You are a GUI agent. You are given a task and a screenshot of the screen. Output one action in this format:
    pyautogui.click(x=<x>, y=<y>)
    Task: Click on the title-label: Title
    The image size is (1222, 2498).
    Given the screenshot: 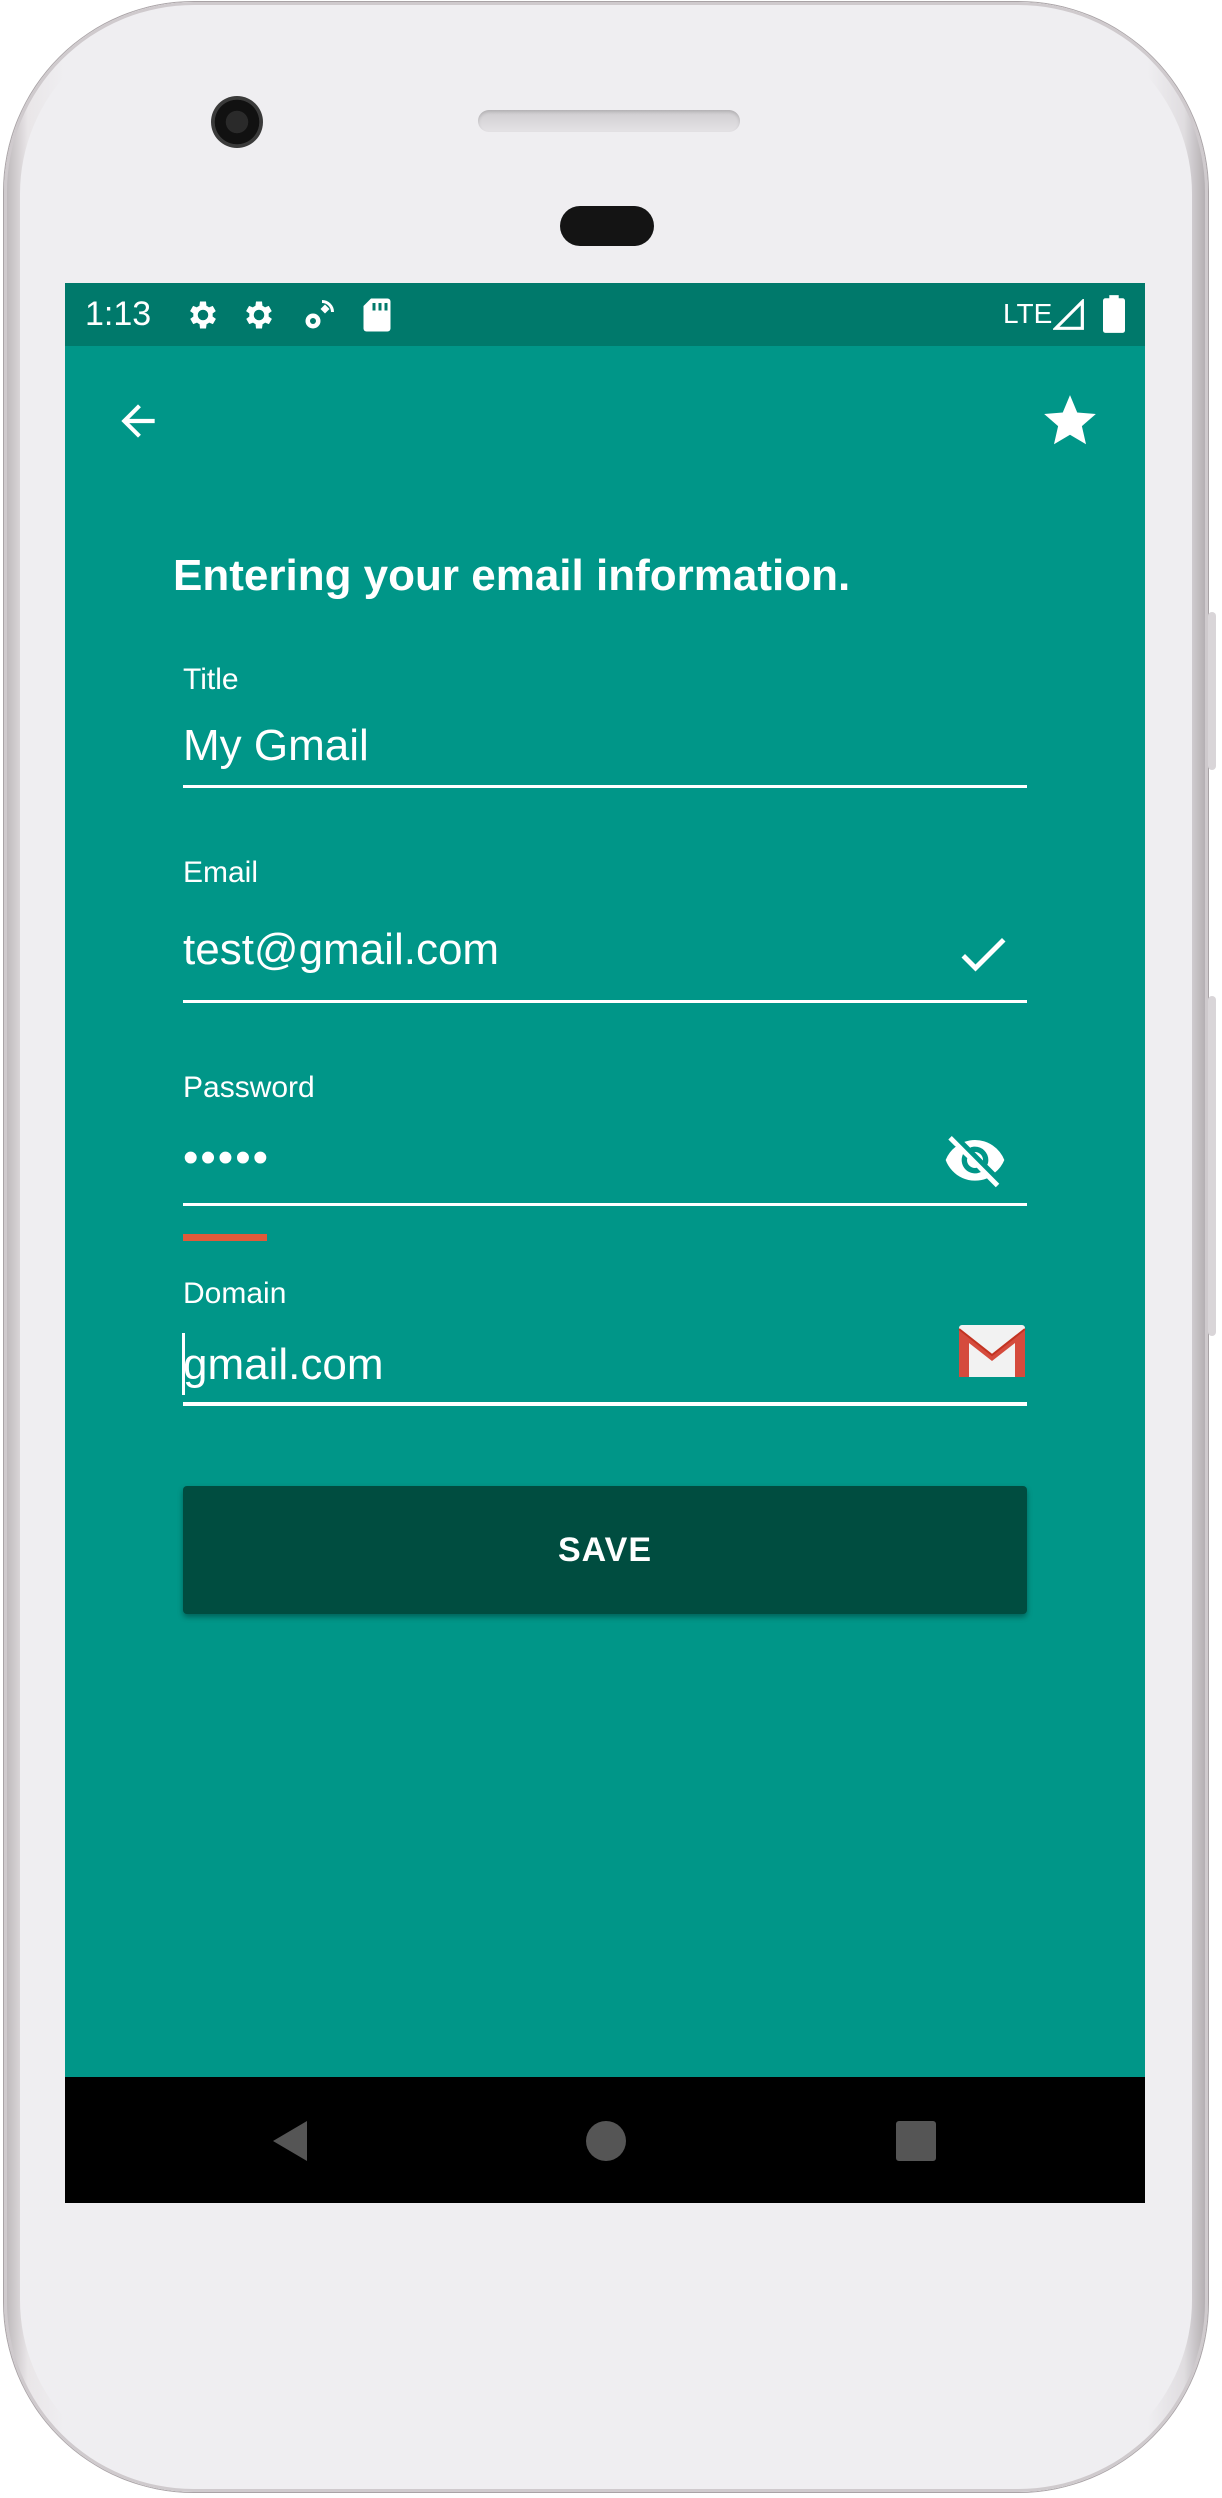 What is the action you would take?
    pyautogui.click(x=211, y=679)
    